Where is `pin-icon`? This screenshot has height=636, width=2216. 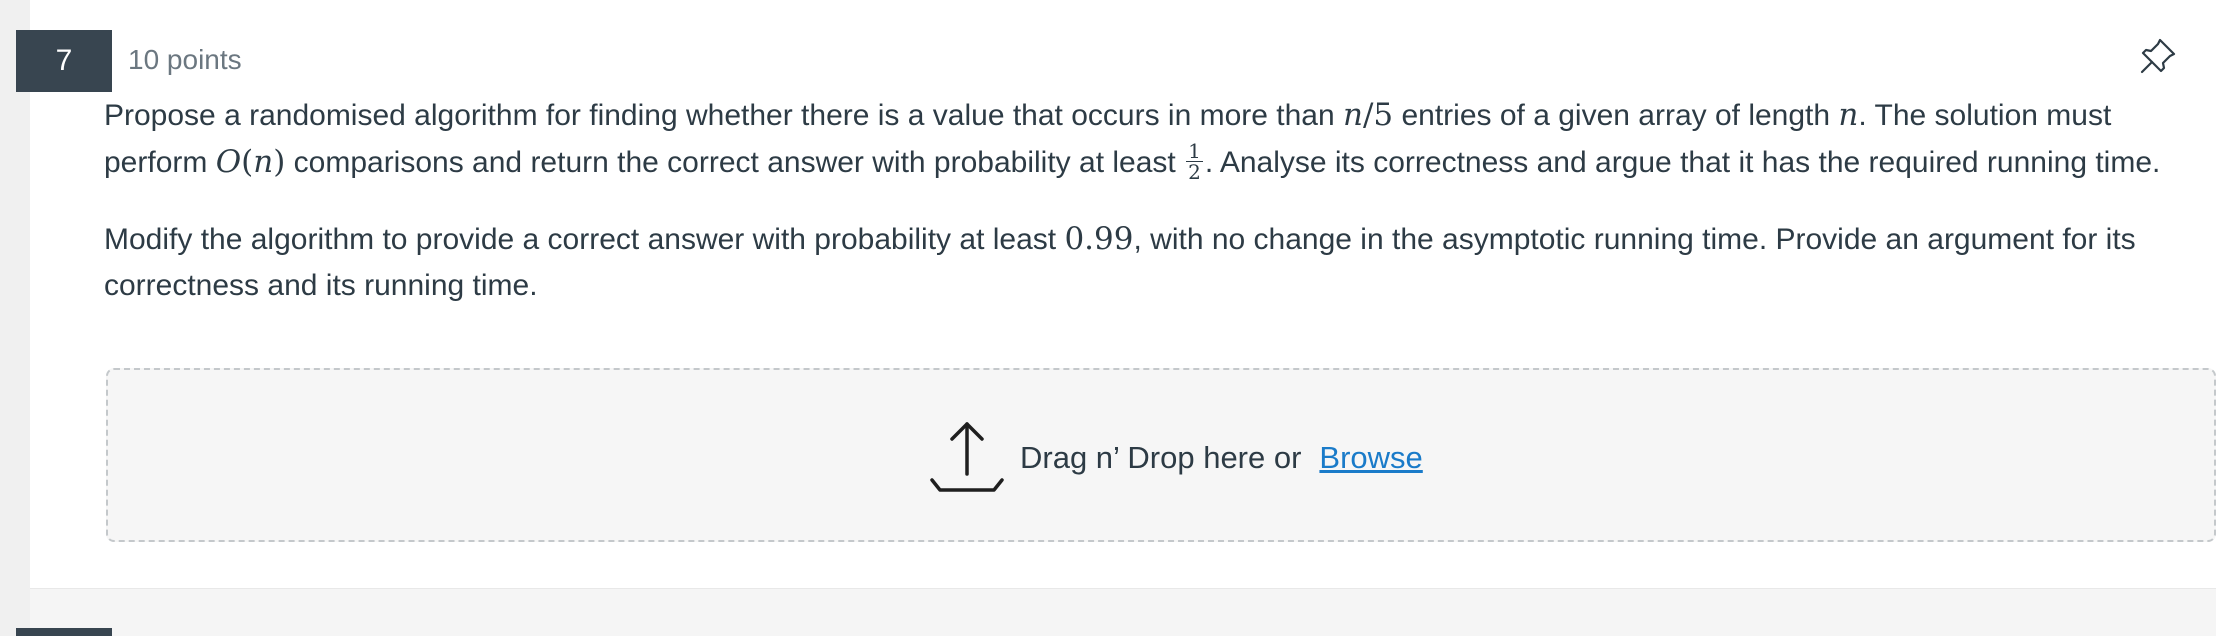
pin-icon is located at coordinates (2158, 56).